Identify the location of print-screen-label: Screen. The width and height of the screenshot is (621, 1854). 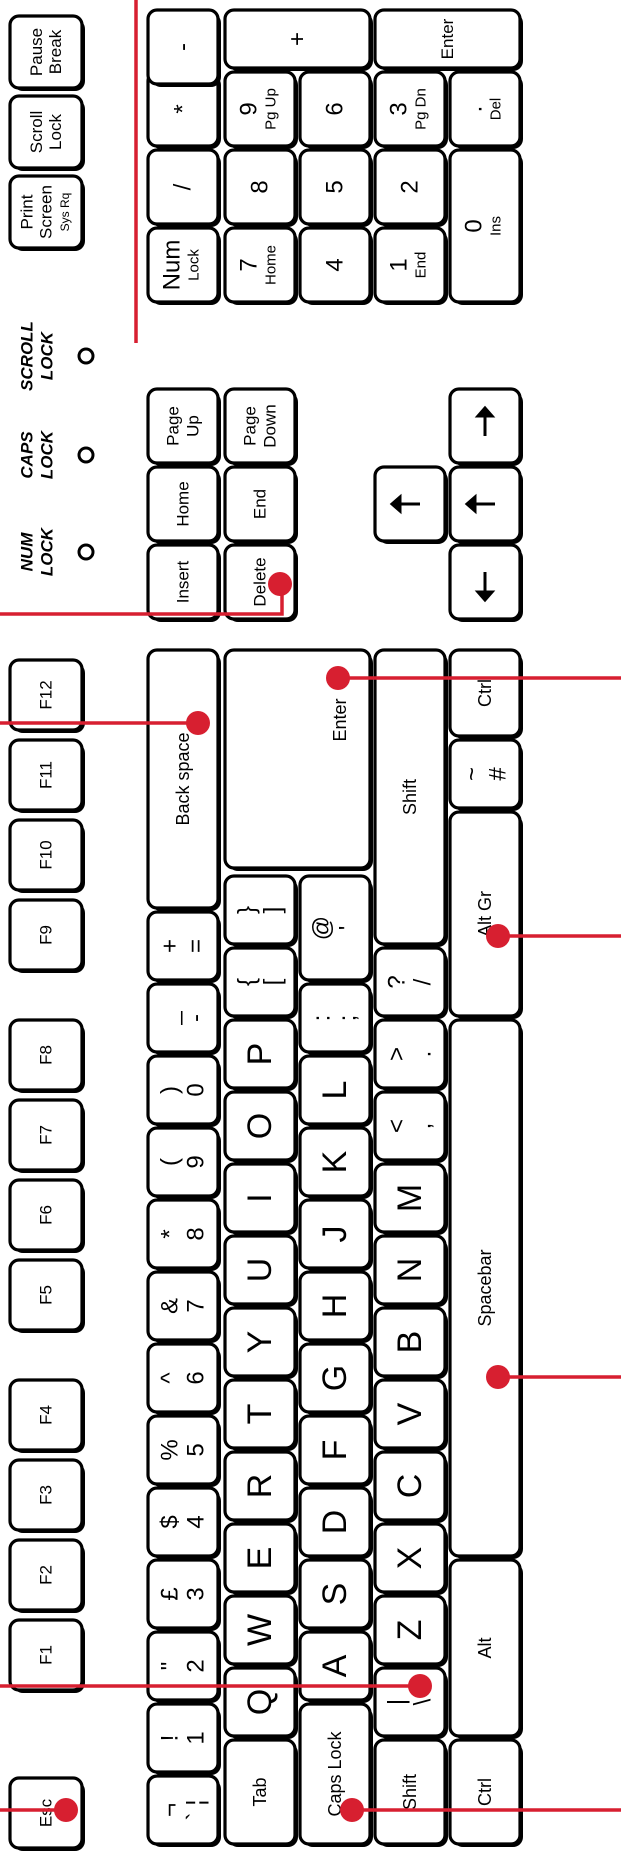
(46, 212).